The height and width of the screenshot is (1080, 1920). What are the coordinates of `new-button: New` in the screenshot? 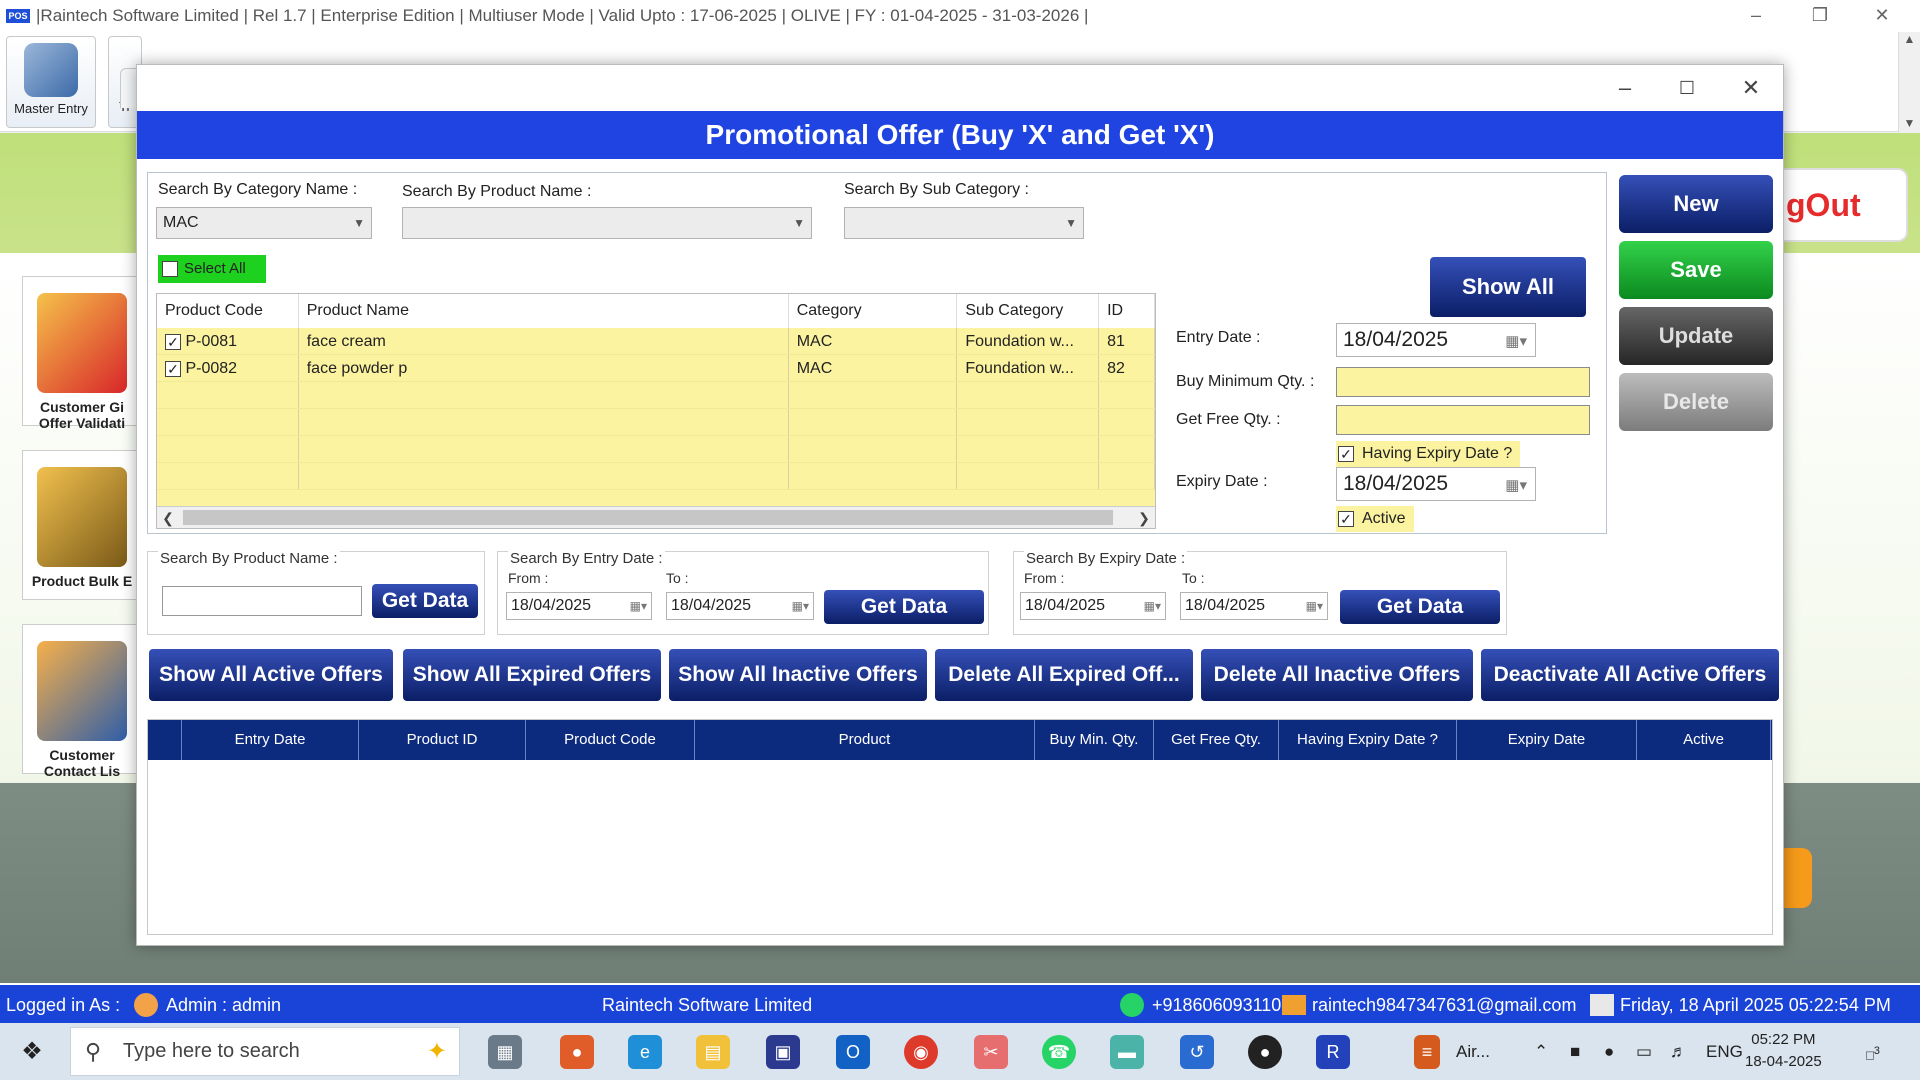 It's located at (1696, 204).